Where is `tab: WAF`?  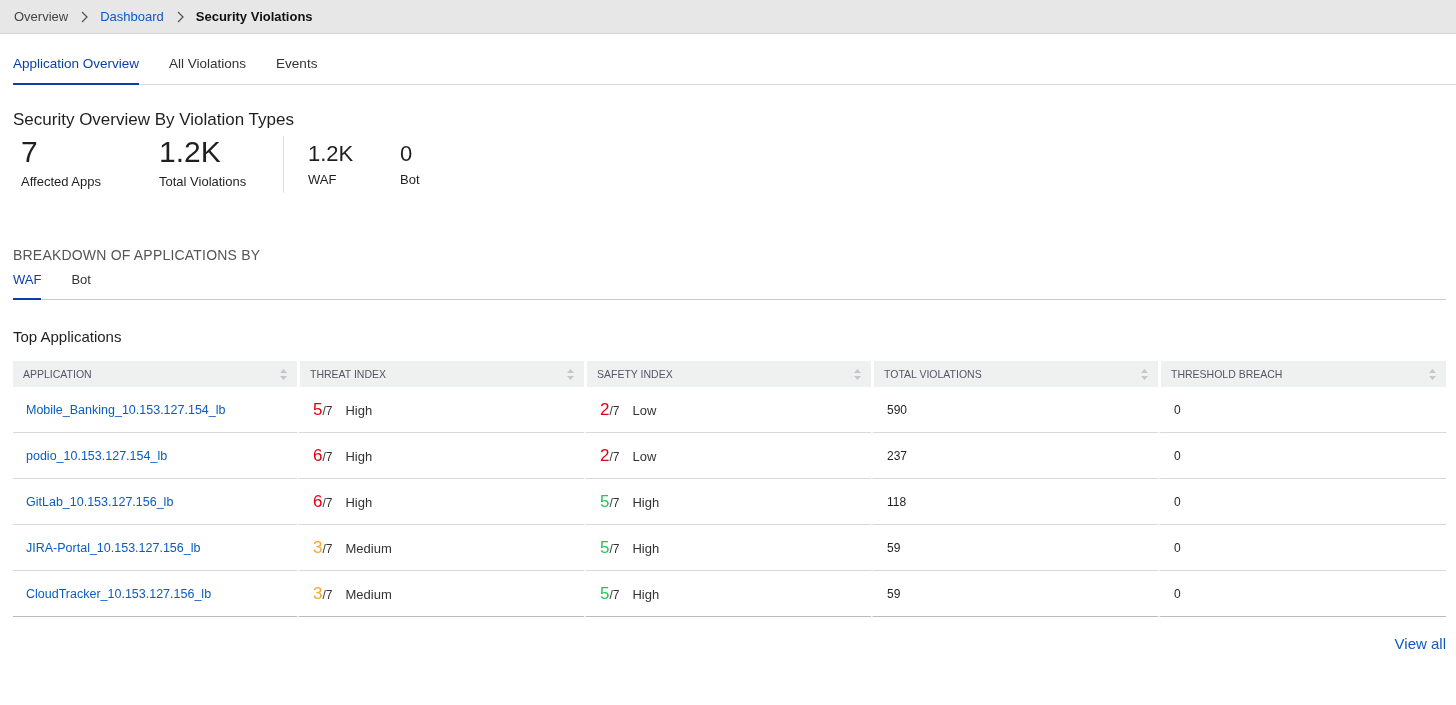 tab: WAF is located at coordinates (27, 286).